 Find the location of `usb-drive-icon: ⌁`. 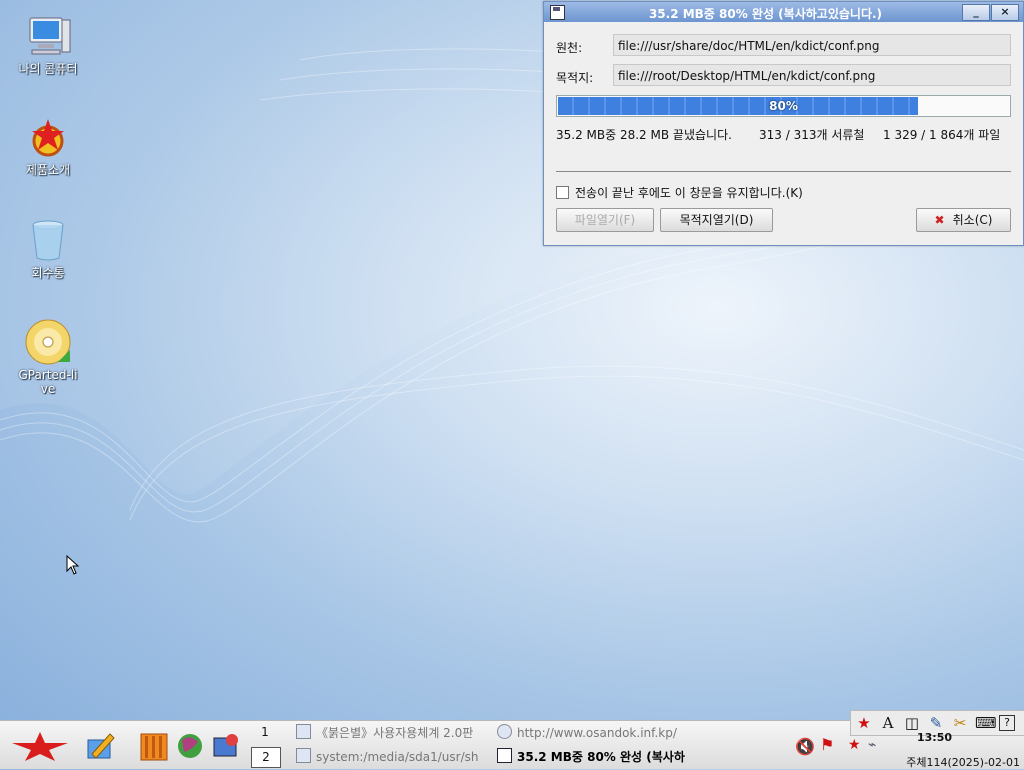

usb-drive-icon: ⌁ is located at coordinates (872, 745).